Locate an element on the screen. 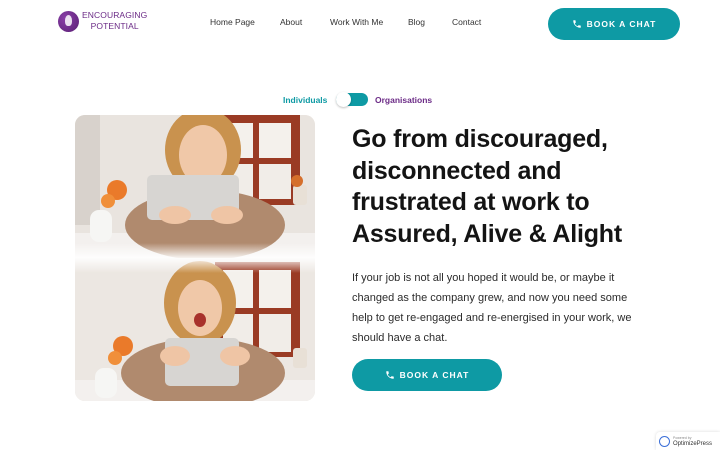  nav-item-contact: Contact is located at coordinates (472, 22).